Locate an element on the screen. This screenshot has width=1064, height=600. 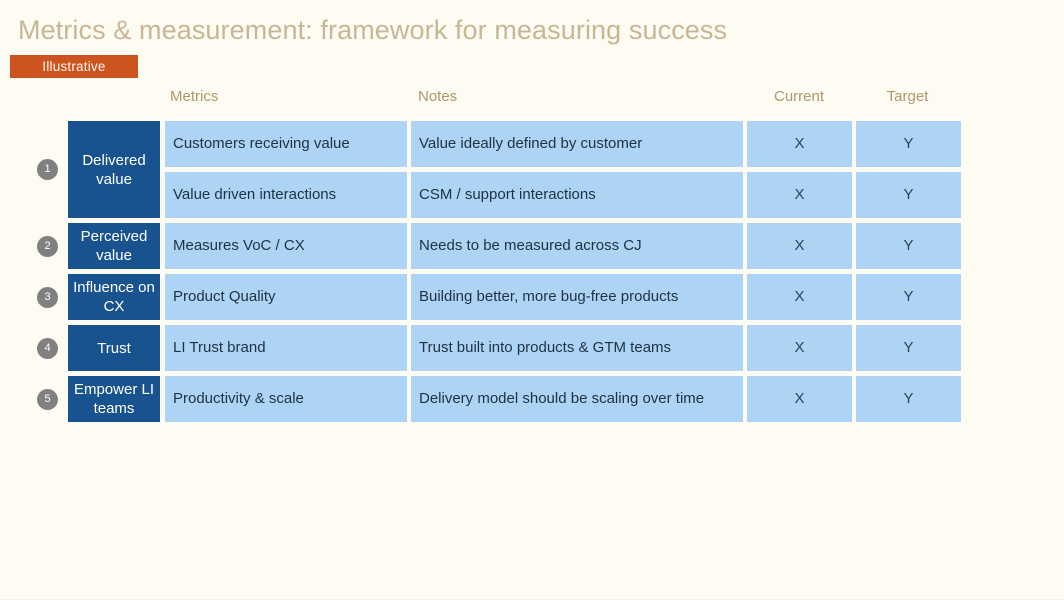
column-header-target: Target is located at coordinates (907, 96).